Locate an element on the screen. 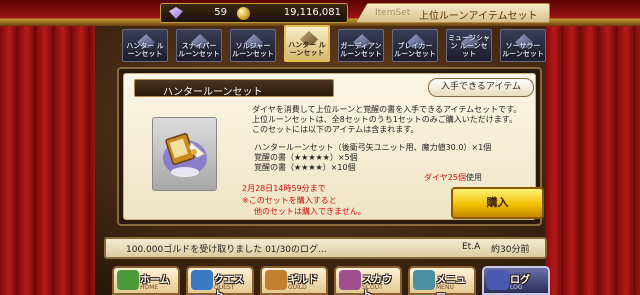 This screenshot has width=640, height=295. contents-line: 覚醒の書（★★★★★）×5個 is located at coordinates (306, 157).